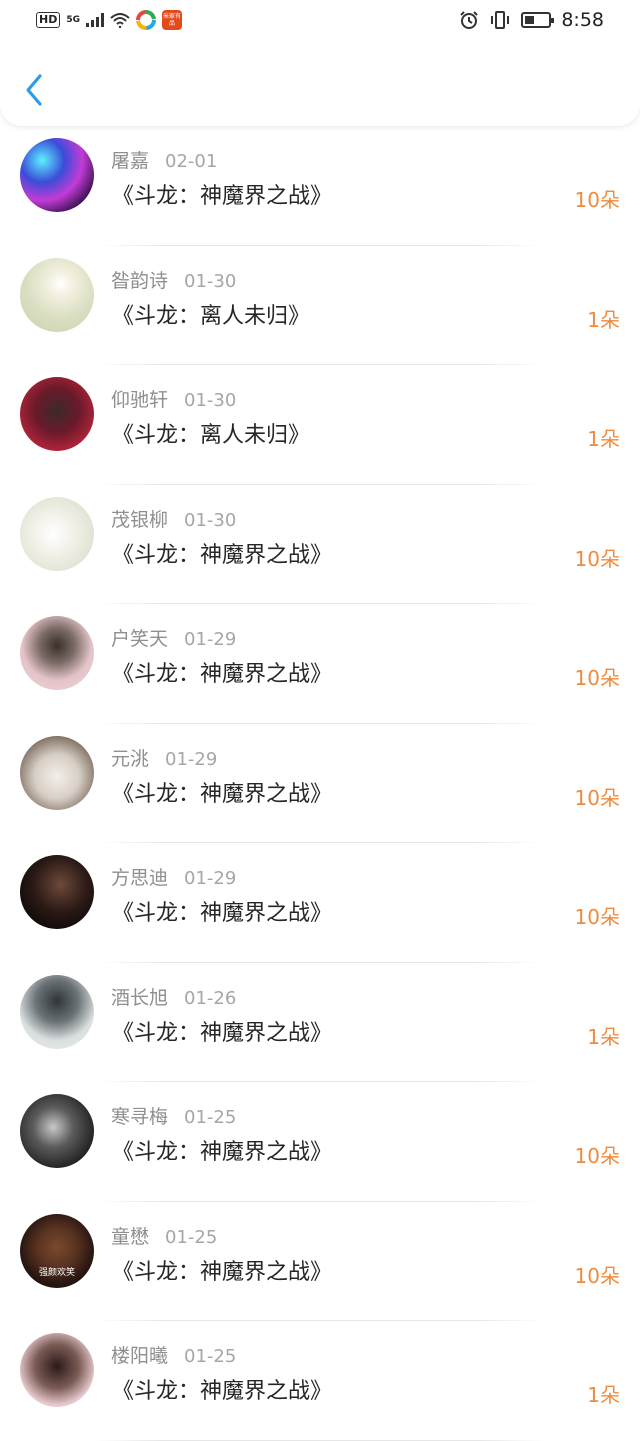 The width and height of the screenshot is (640, 1441). I want to click on clock: 8:58, so click(582, 20).